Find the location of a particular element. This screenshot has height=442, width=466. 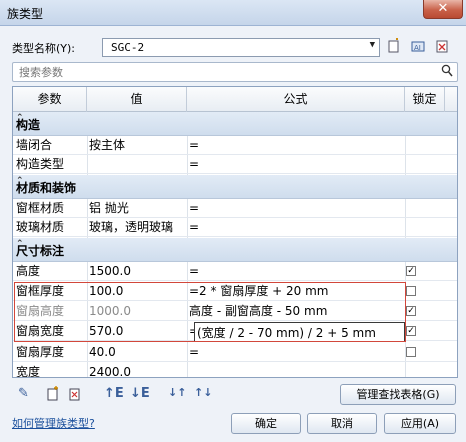

table-row: 窗框材质 铝 抛光 = is located at coordinates (235, 208).